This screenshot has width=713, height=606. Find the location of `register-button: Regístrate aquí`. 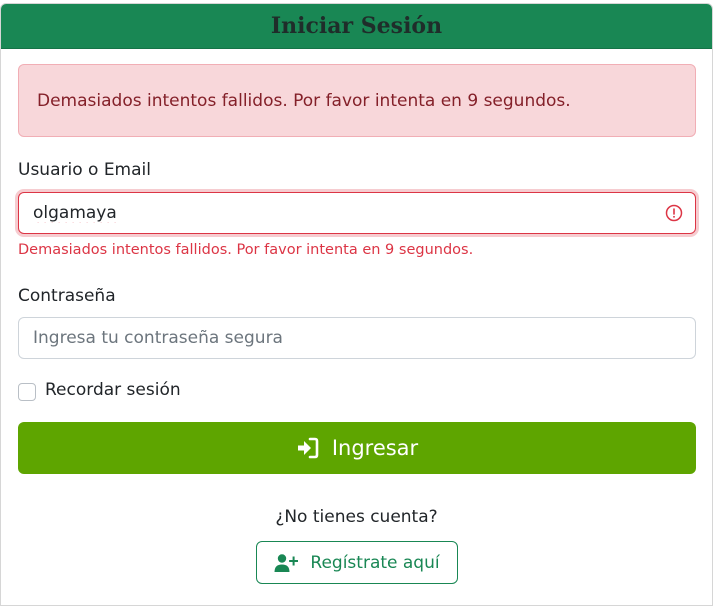

register-button: Regístrate aquí is located at coordinates (357, 562).